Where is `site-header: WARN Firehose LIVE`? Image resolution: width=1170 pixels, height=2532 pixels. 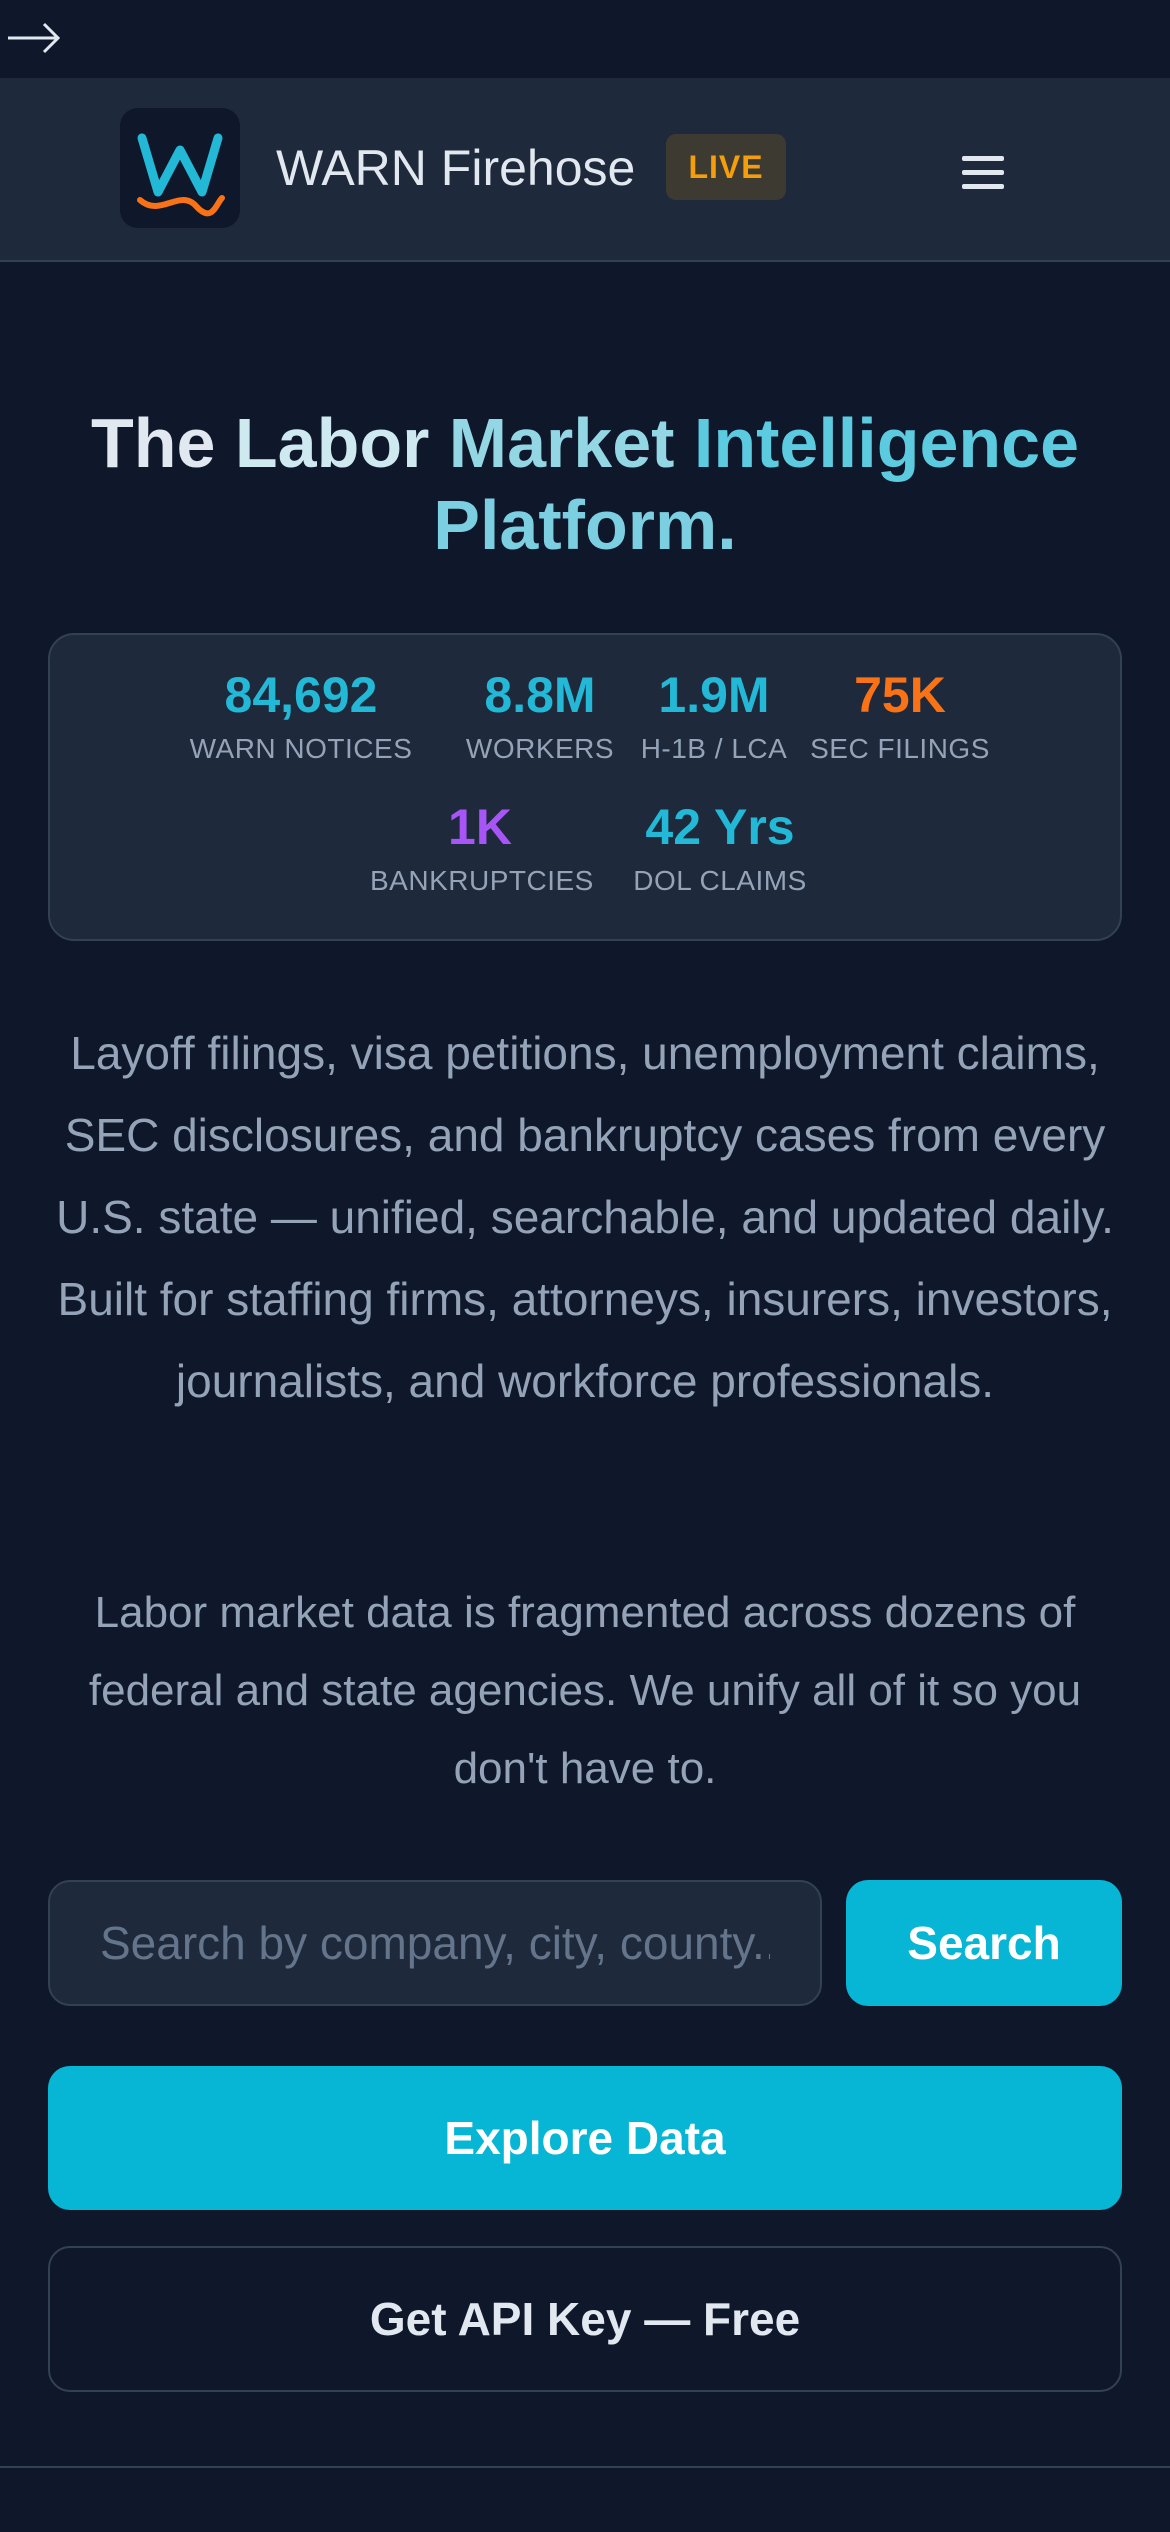
site-header: WARN Firehose LIVE is located at coordinates (585, 170).